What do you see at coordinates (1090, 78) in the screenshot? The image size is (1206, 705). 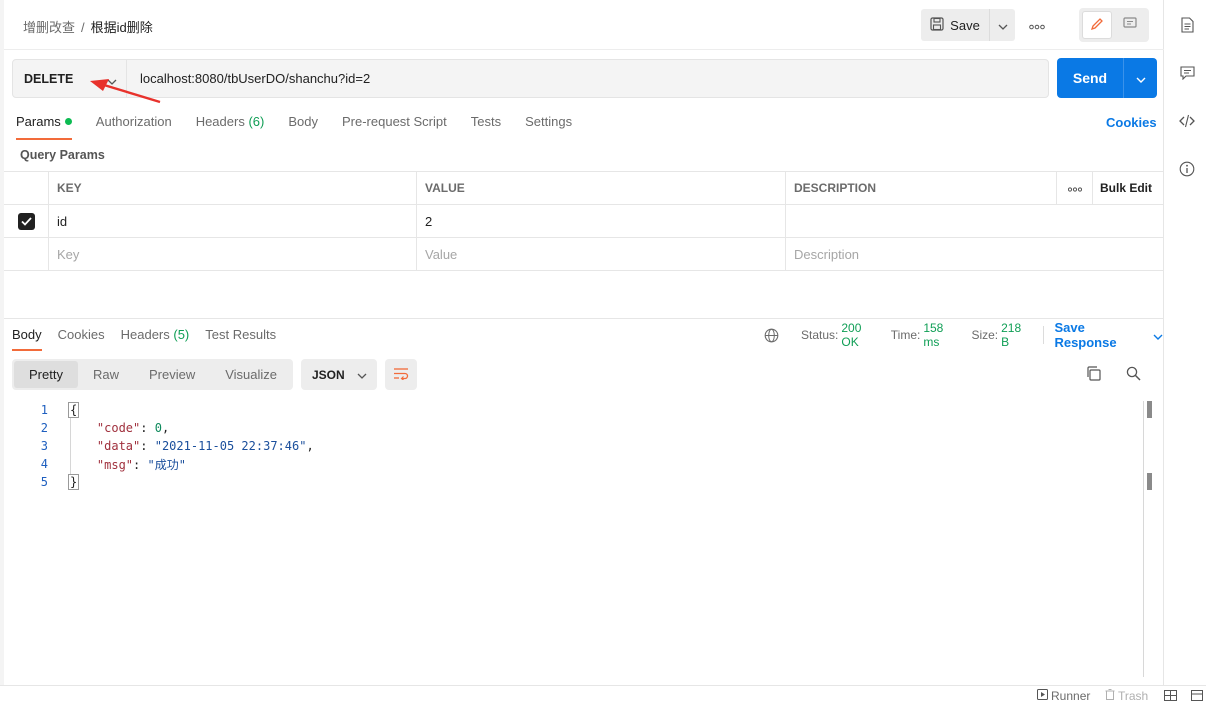 I see `send-button: Send` at bounding box center [1090, 78].